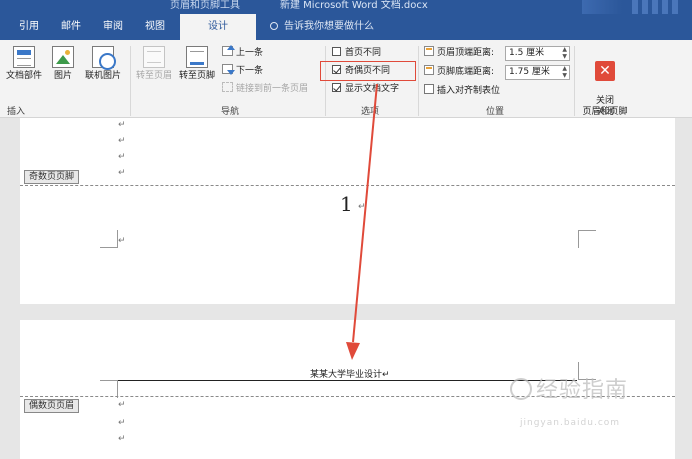 The height and width of the screenshot is (459, 692). I want to click on tell-me-box: 告诉我你想要做什么, so click(322, 27).